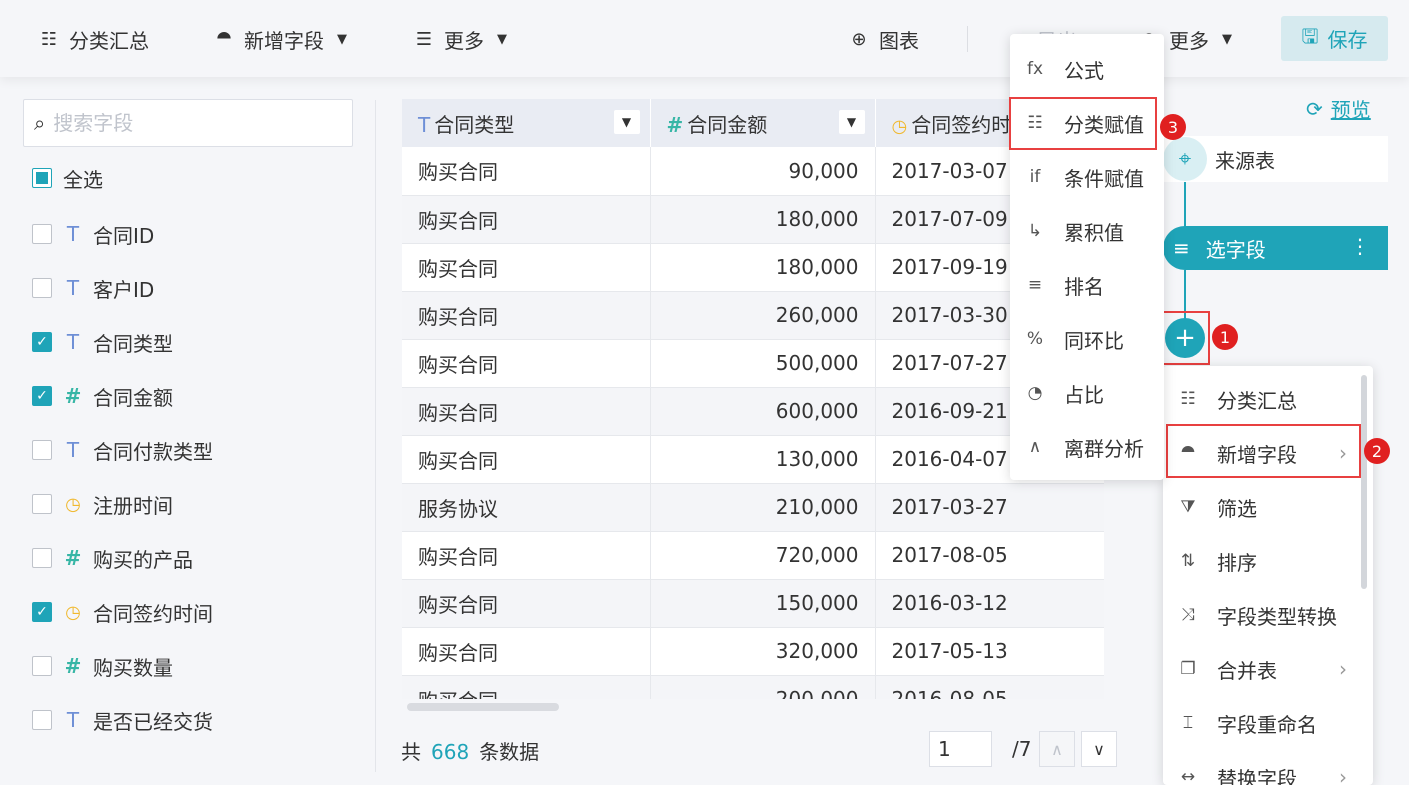 This screenshot has height=785, width=1409. Describe the element at coordinates (1188, 561) in the screenshot. I see `sort-icon: ⇅` at that location.